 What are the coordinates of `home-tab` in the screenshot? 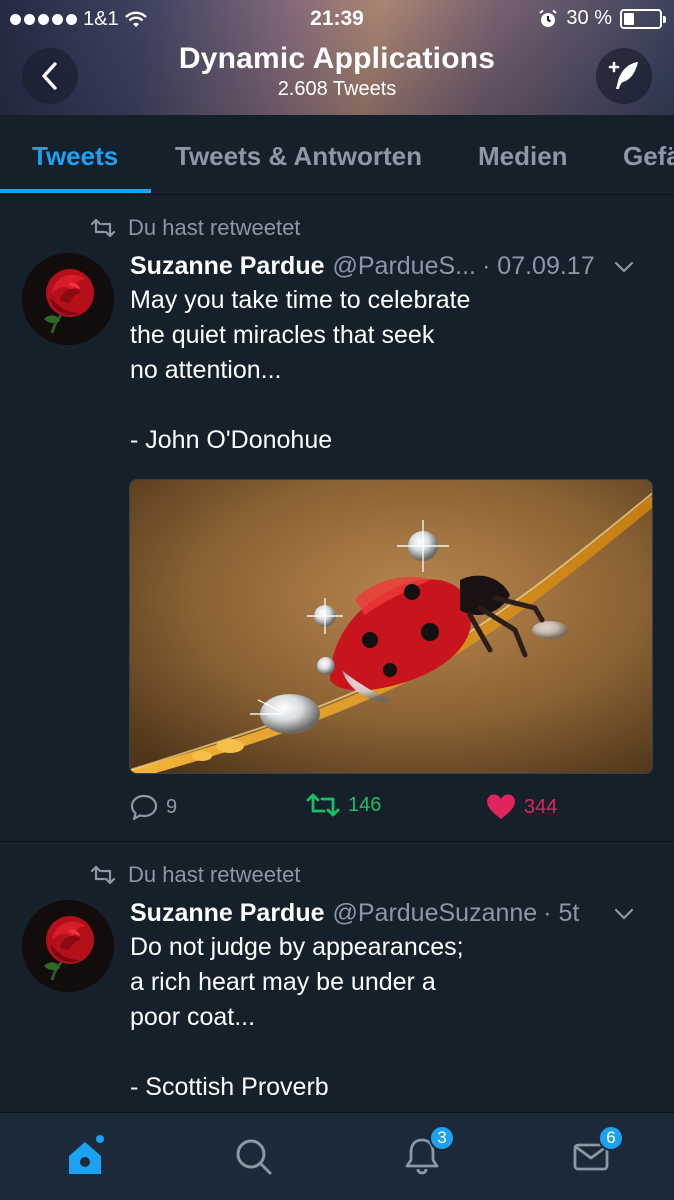 It's located at (85, 1156).